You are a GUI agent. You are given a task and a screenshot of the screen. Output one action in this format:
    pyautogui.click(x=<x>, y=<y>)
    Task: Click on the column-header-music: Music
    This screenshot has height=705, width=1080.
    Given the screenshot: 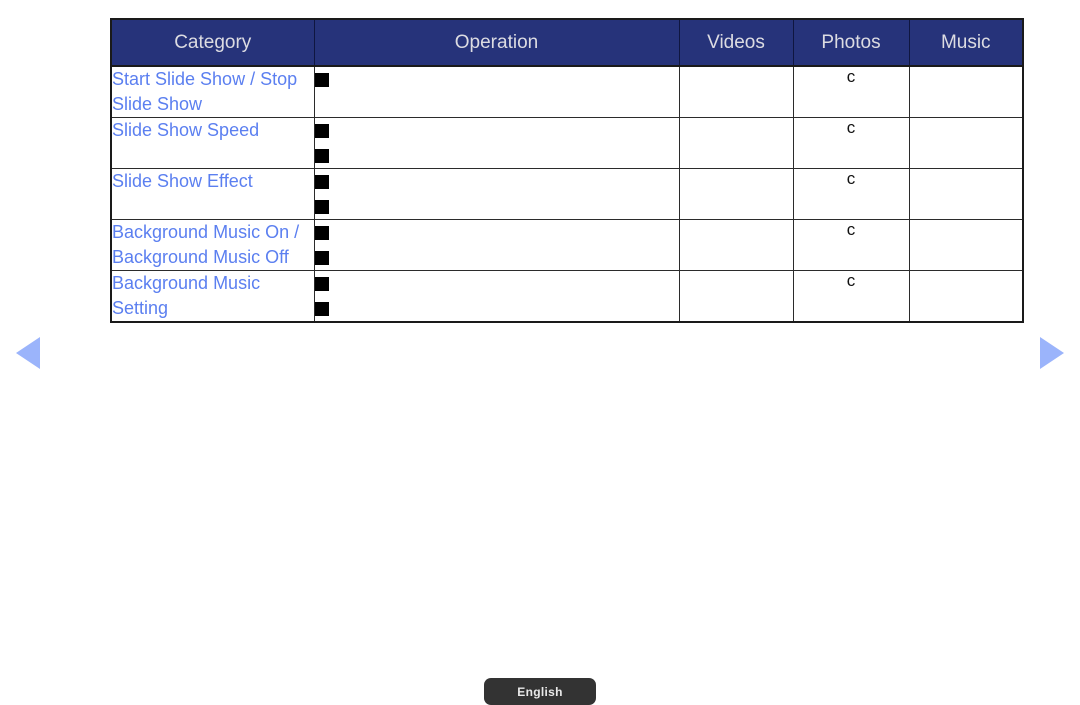 What is the action you would take?
    pyautogui.click(x=966, y=42)
    